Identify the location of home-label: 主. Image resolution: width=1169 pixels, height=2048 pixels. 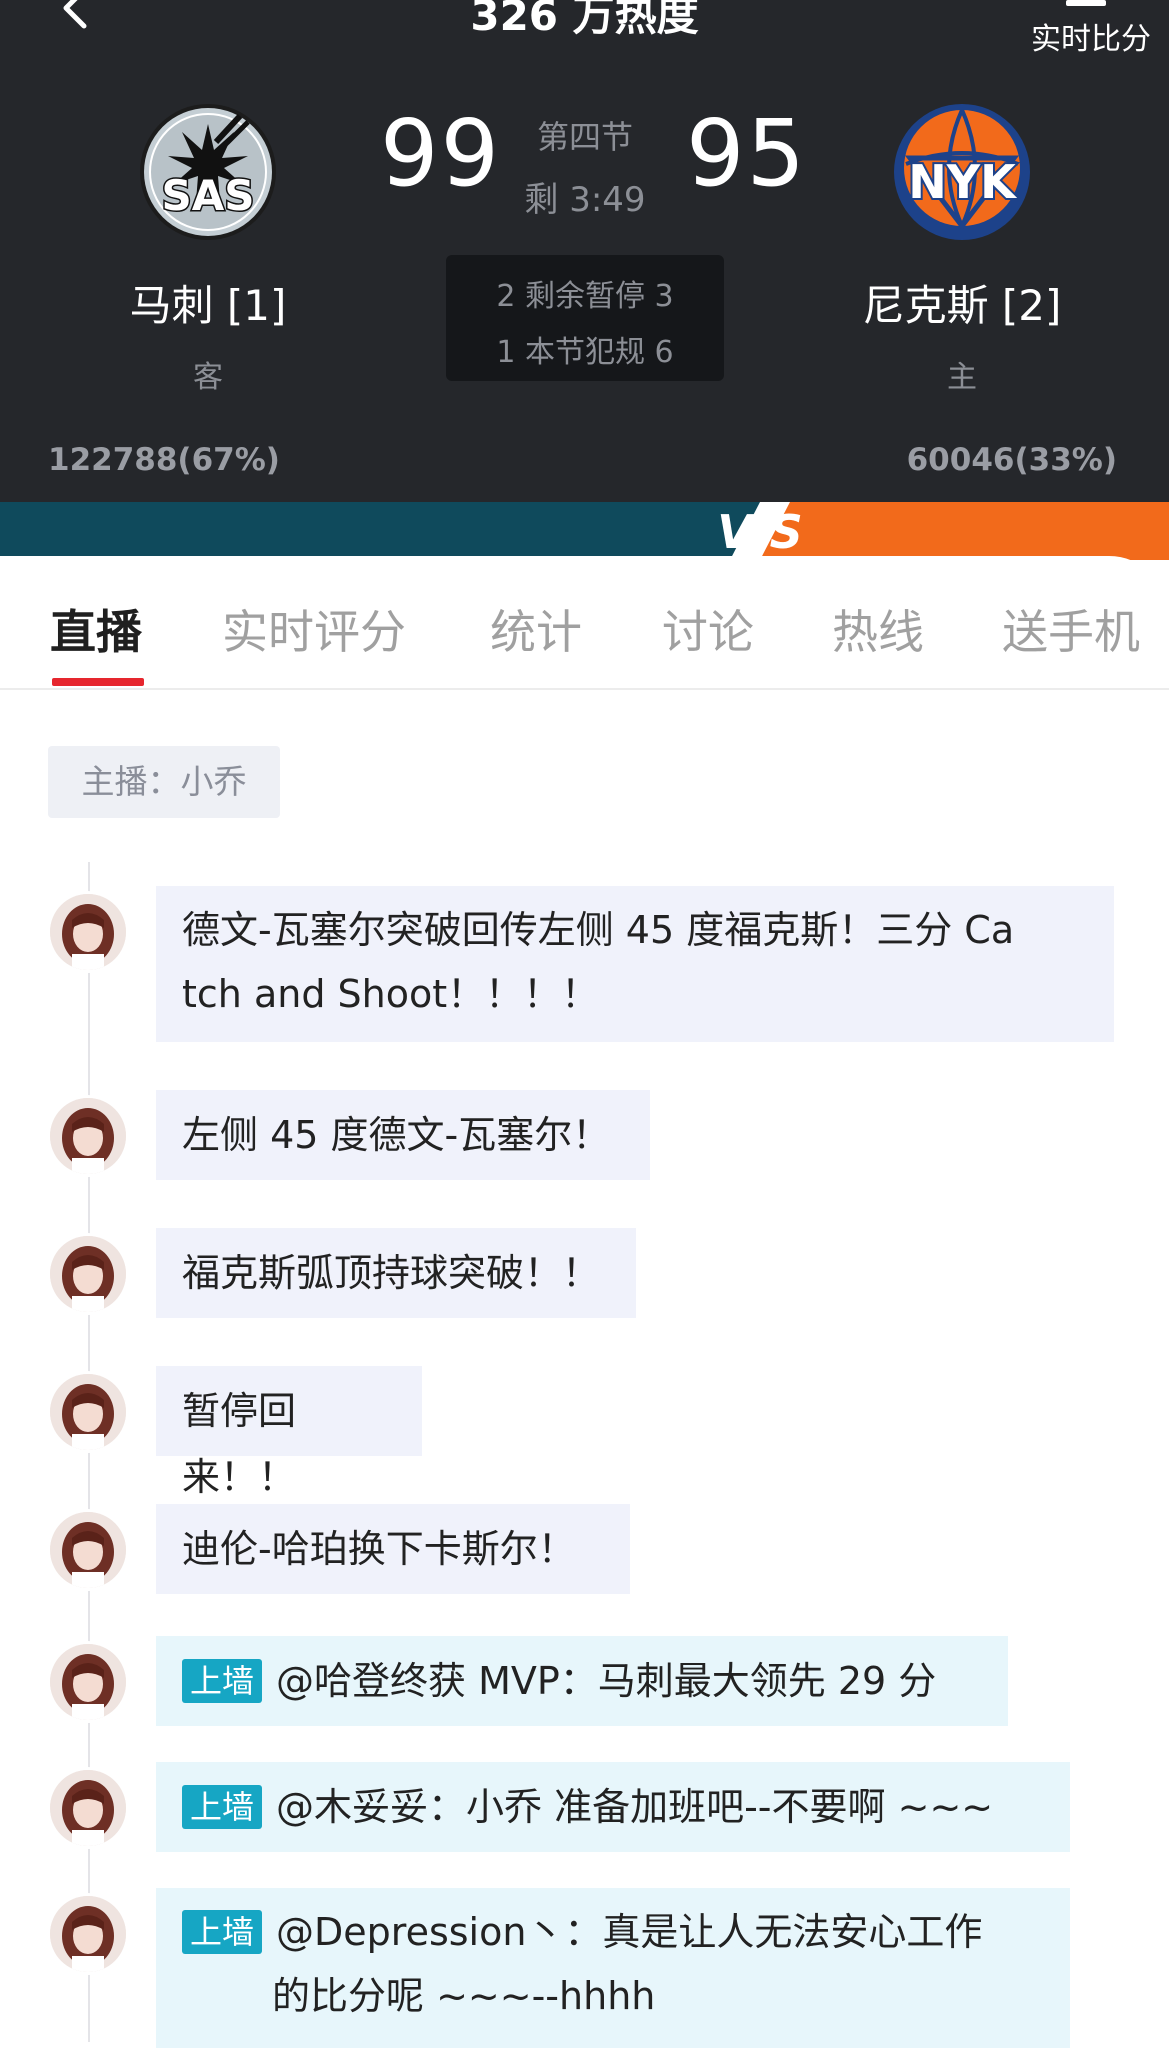
(962, 377).